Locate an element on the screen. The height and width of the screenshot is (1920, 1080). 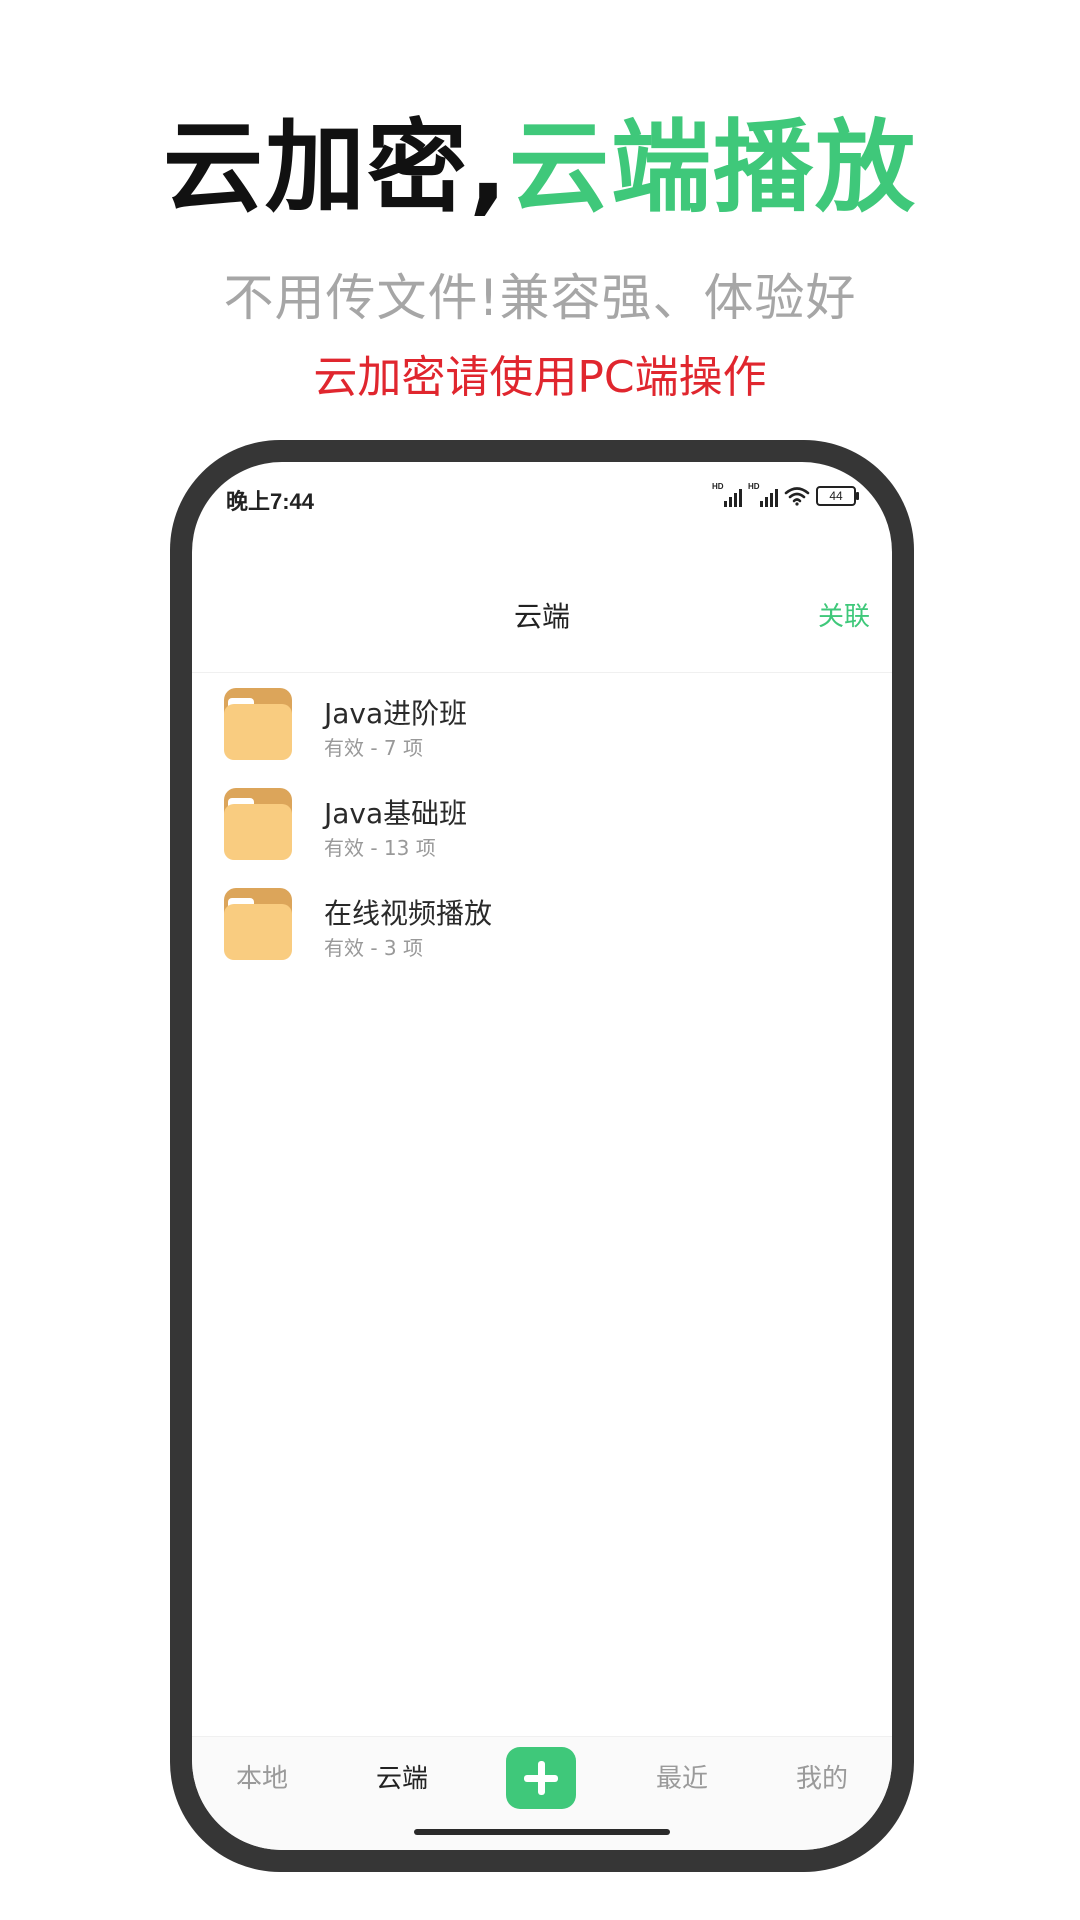
link-button: 关联 is located at coordinates (844, 617).